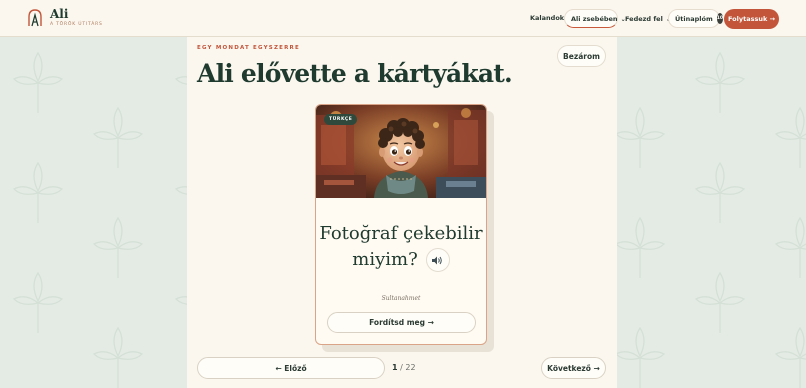 The width and height of the screenshot is (806, 388). Describe the element at coordinates (720, 18) in the screenshot. I see `journal-count-badge: 10` at that location.